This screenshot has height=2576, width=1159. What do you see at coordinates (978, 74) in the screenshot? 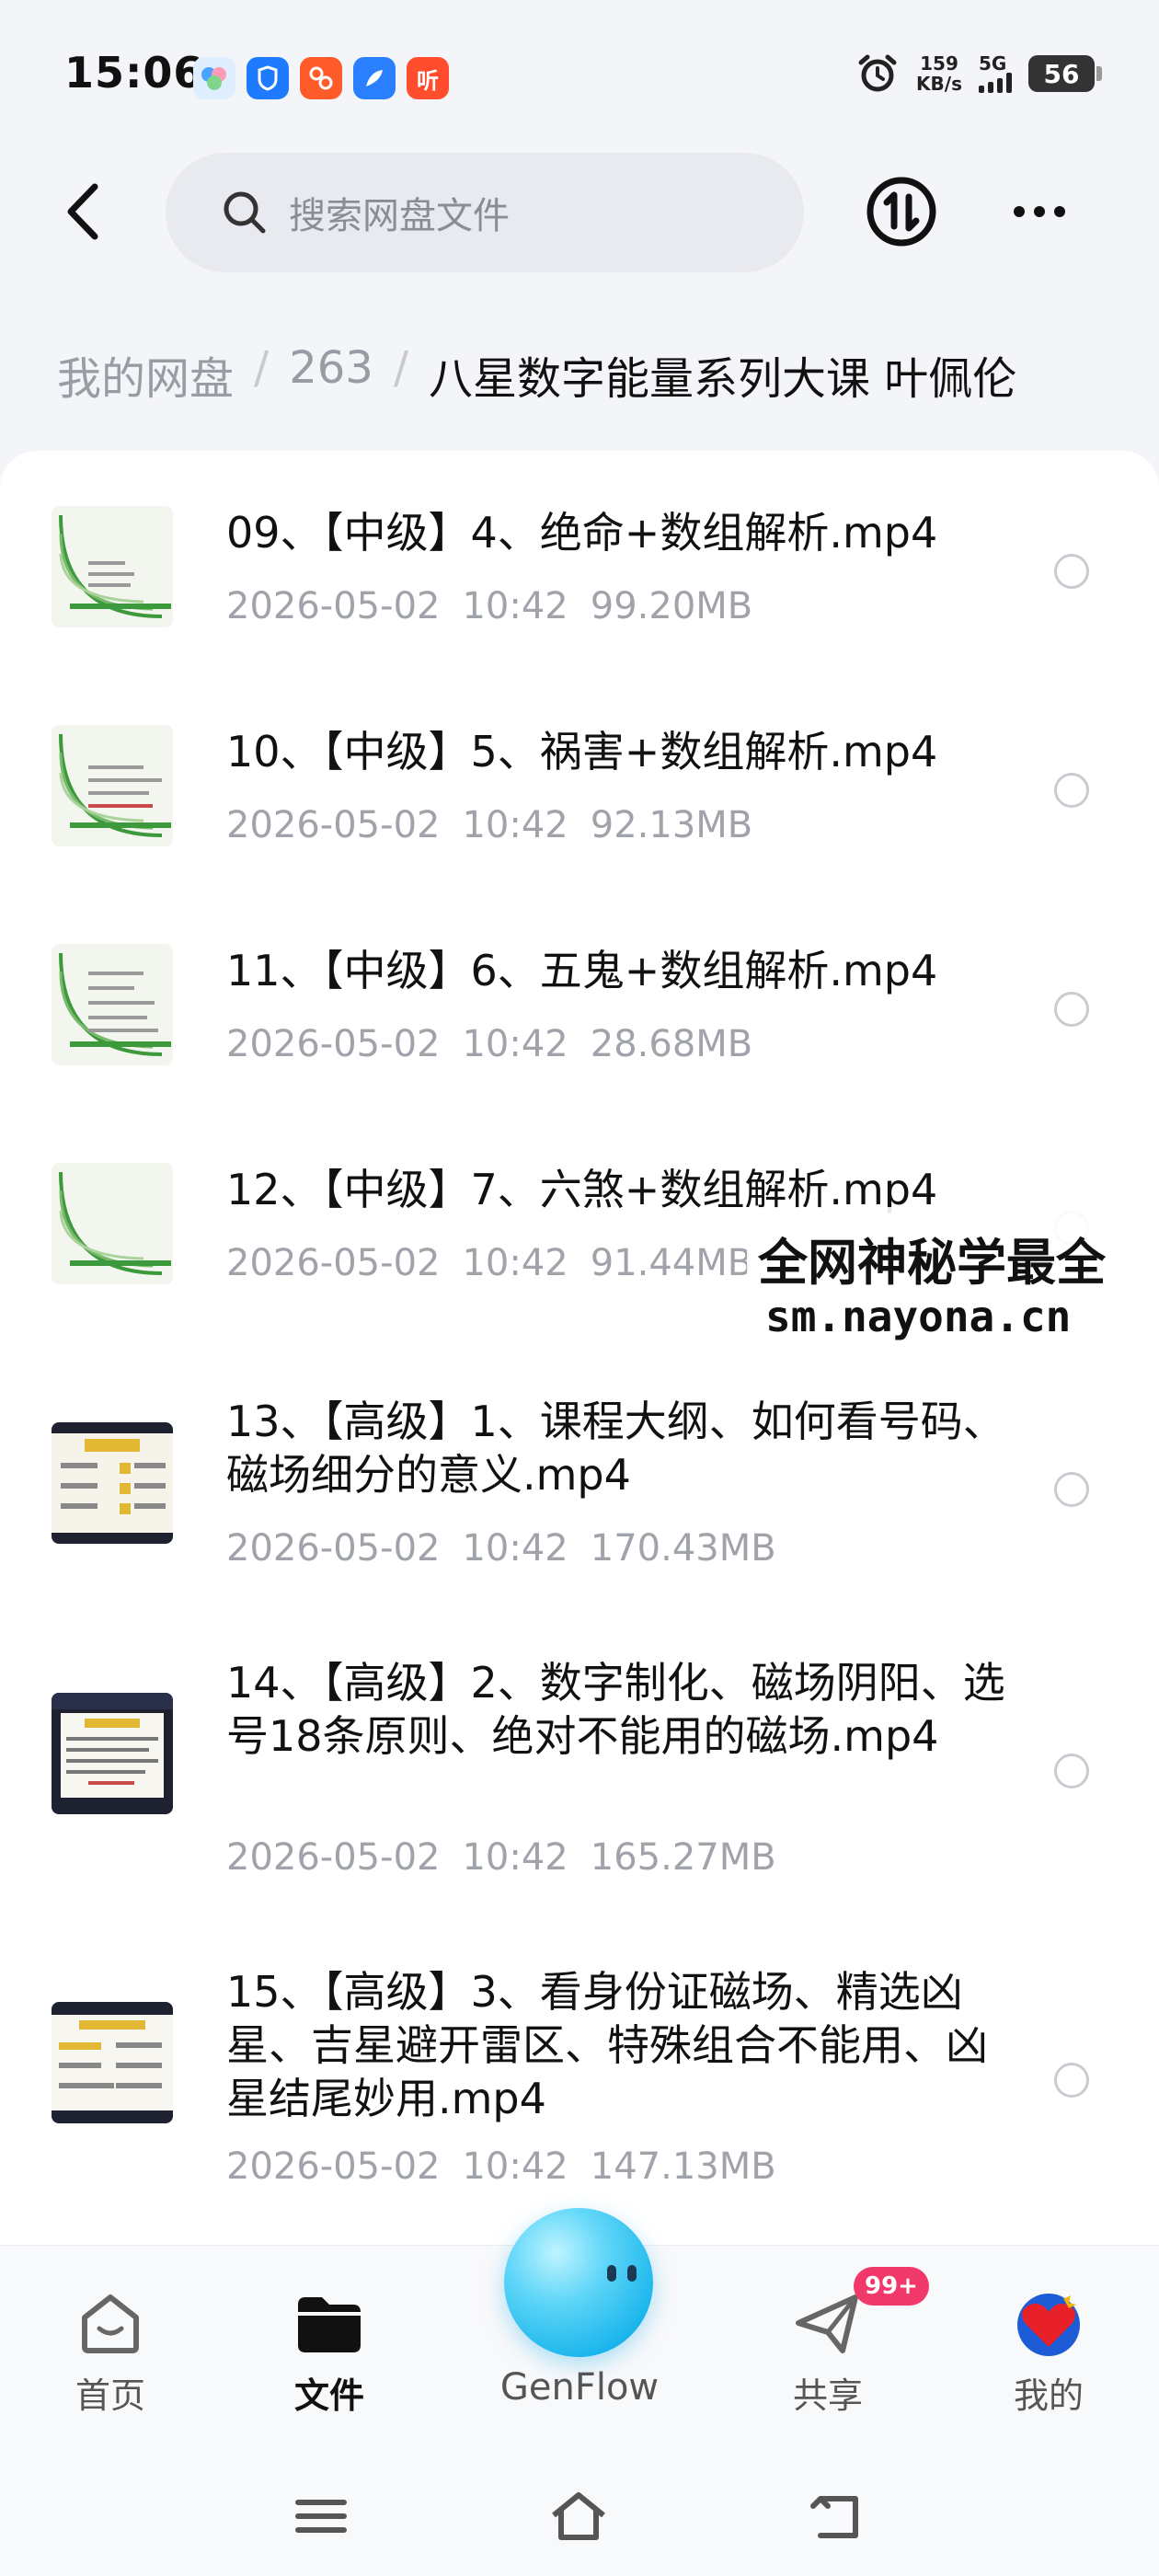
I see `status-indicators: 159 KB/s 5G 56` at bounding box center [978, 74].